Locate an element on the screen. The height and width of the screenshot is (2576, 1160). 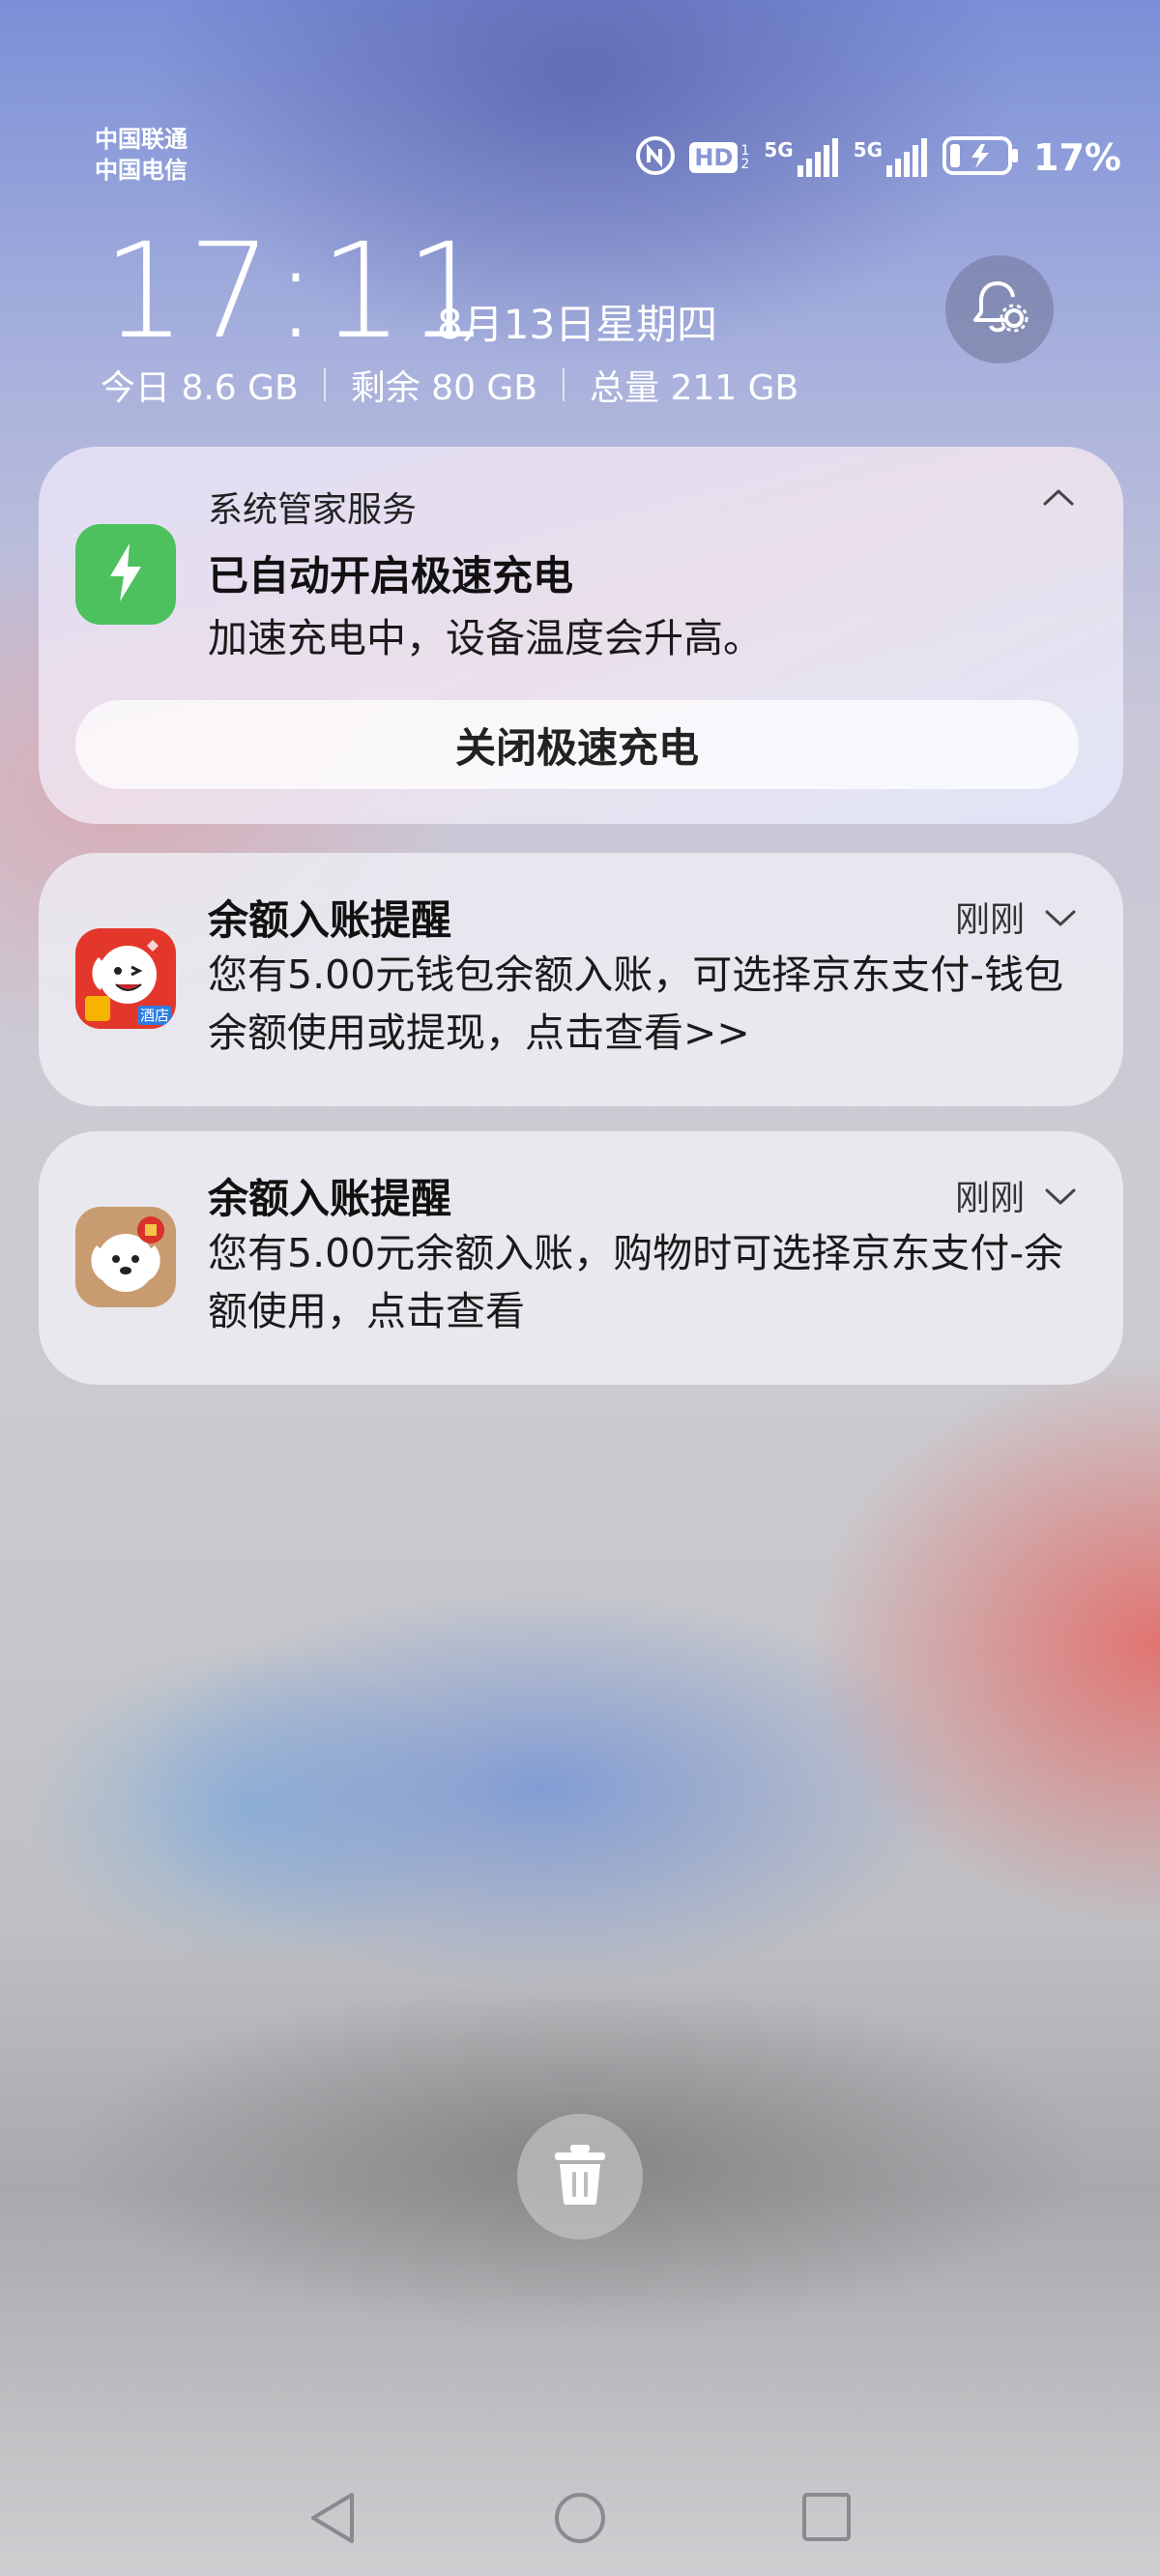
home-icon is located at coordinates (580, 2520).